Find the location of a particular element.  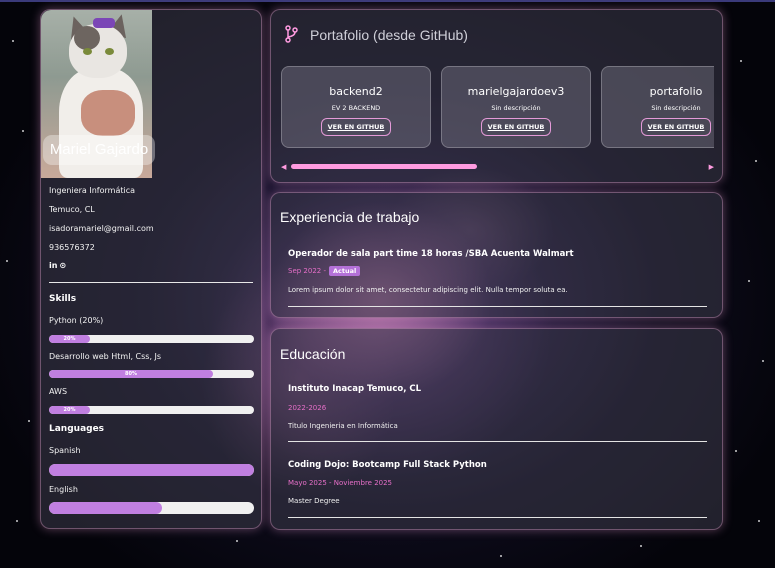

bow is located at coordinates (104, 23).